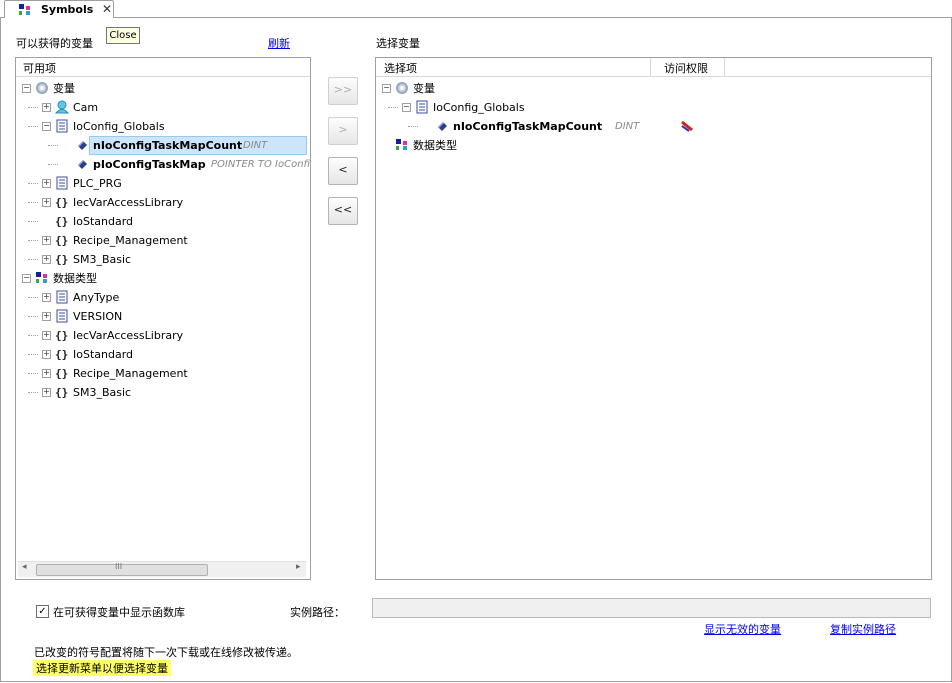 Image resolution: width=952 pixels, height=683 pixels. What do you see at coordinates (39, 68) in the screenshot?
I see `column-available-items: 可用项` at bounding box center [39, 68].